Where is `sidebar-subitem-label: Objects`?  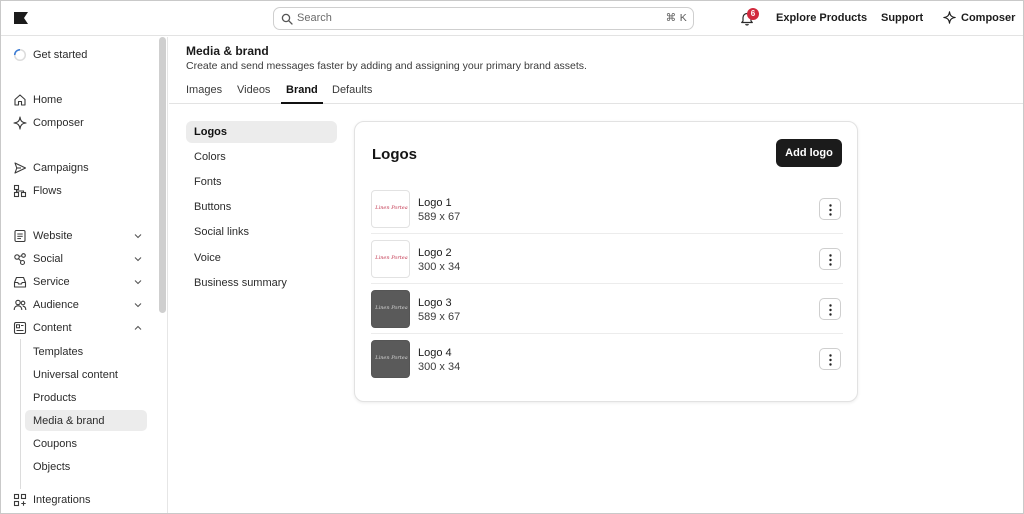
sidebar-subitem-label: Objects is located at coordinates (52, 467).